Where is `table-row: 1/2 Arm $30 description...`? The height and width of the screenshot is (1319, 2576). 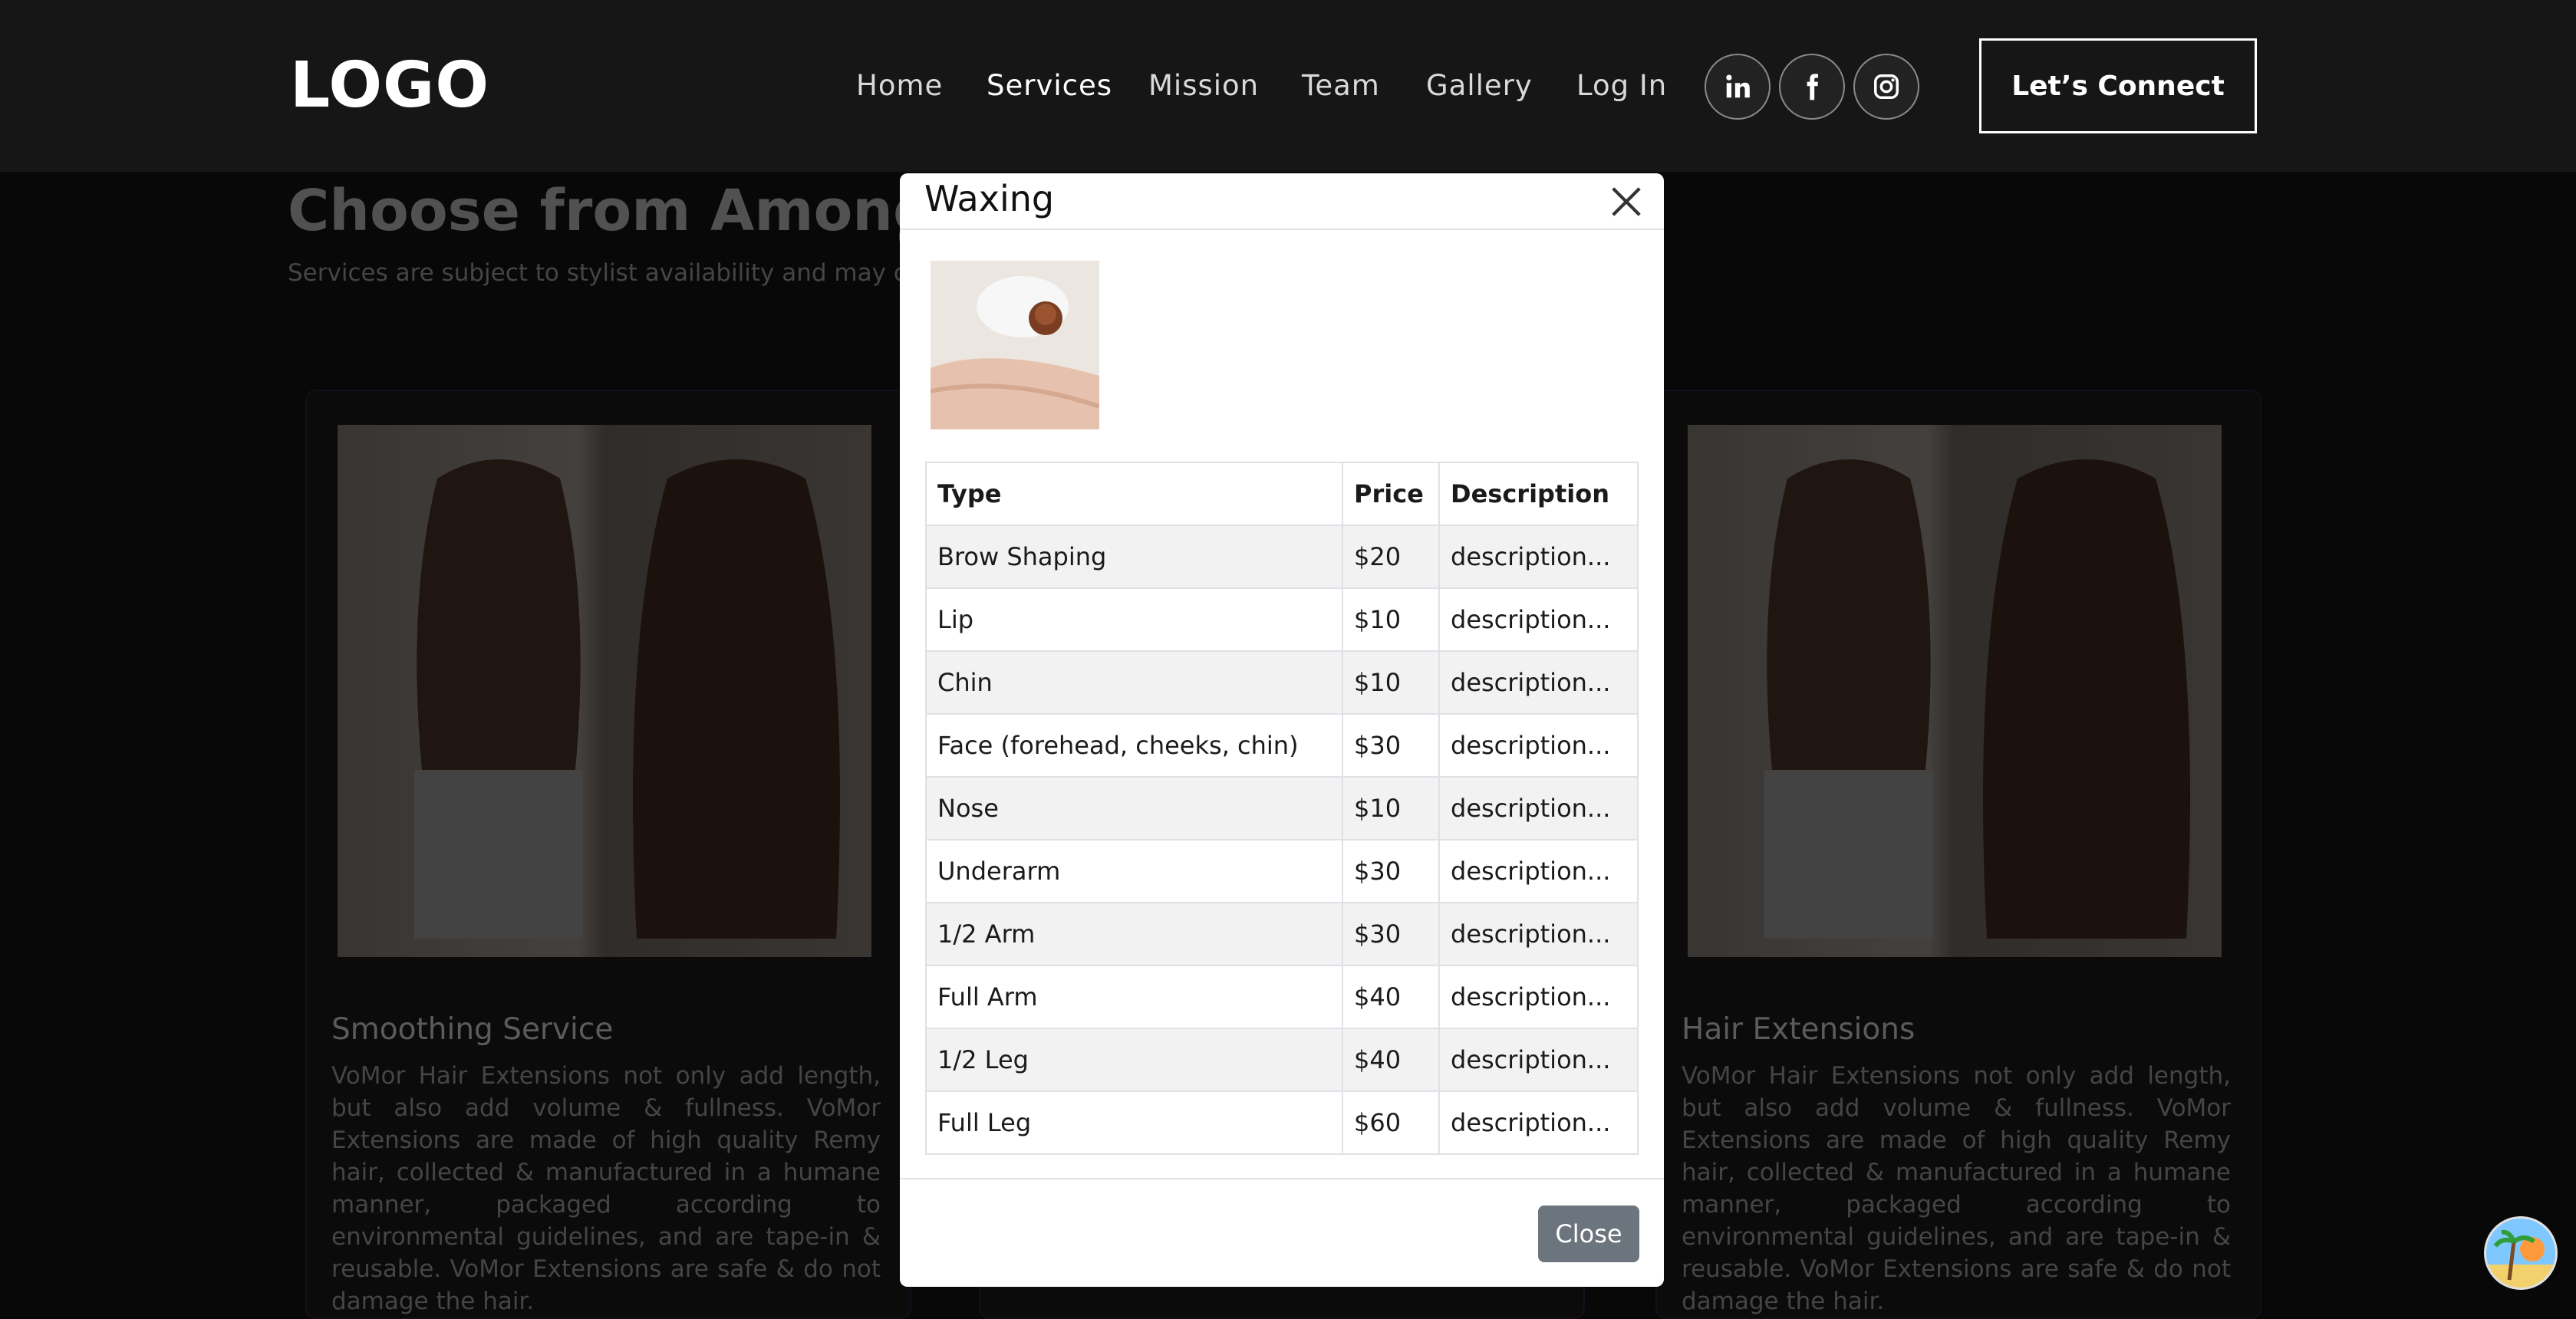
table-row: 1/2 Arm $30 description... is located at coordinates (1282, 934).